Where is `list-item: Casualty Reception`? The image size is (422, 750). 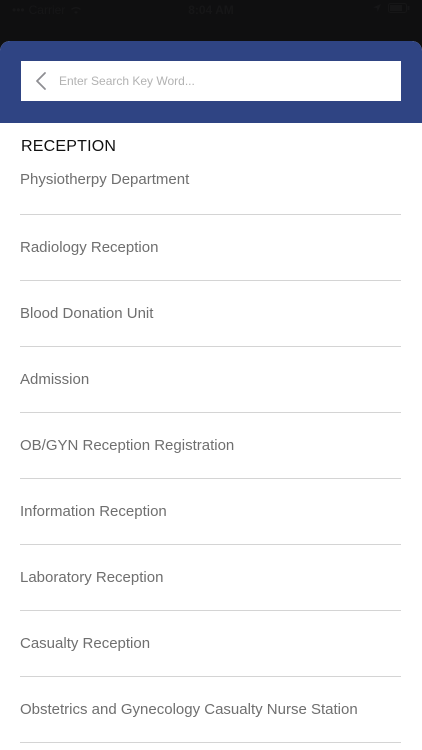
list-item: Casualty Reception is located at coordinates (210, 644).